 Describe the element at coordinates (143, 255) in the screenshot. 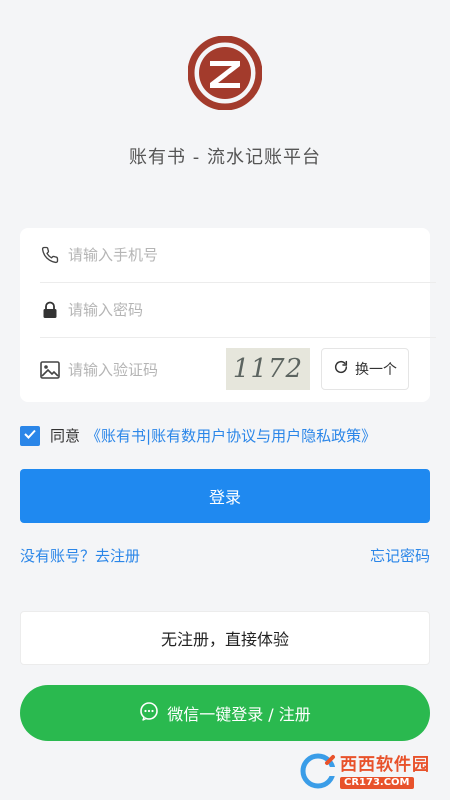

I see `phone-input` at that location.